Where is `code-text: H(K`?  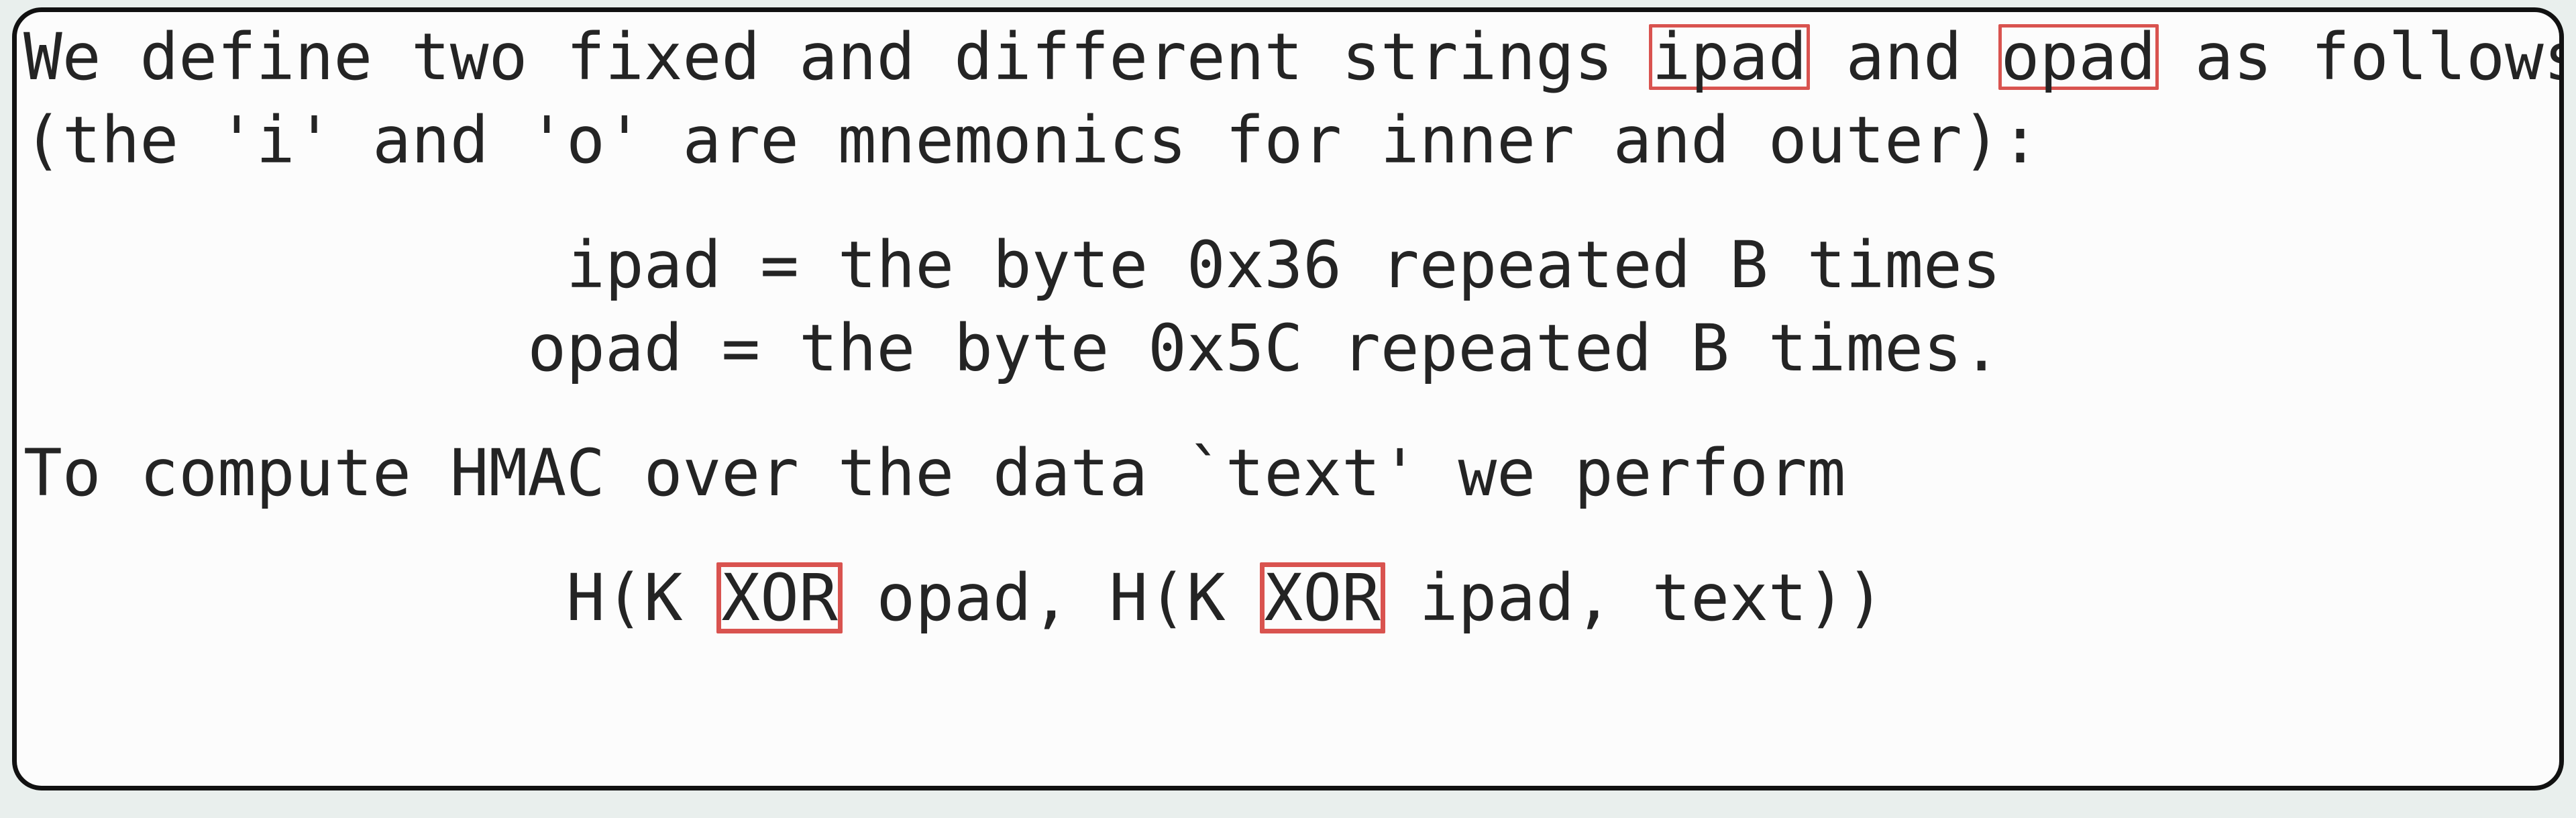
code-text: H(K is located at coordinates (372, 597).